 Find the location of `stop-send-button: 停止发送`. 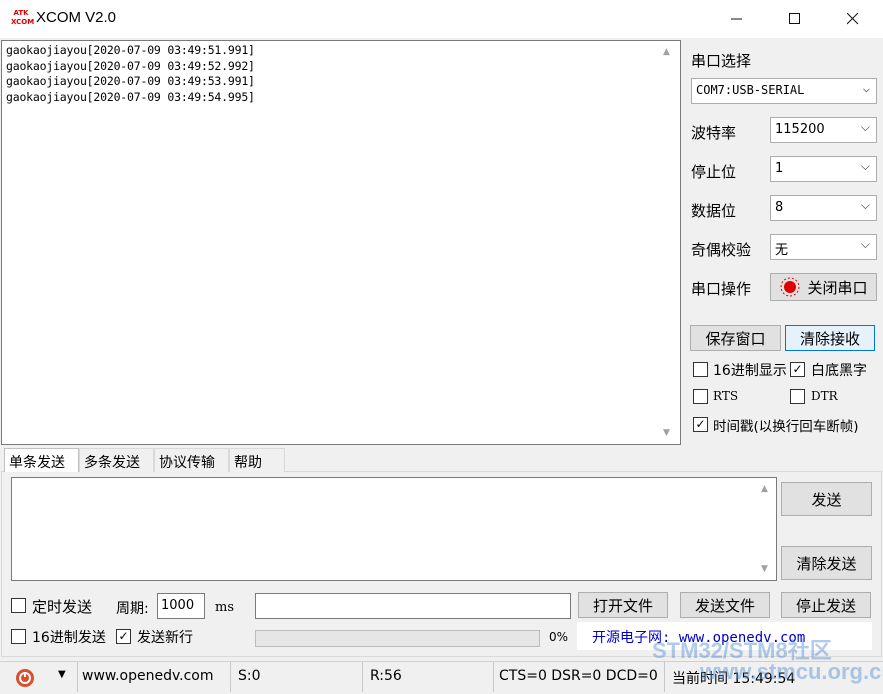

stop-send-button: 停止发送 is located at coordinates (826, 605).